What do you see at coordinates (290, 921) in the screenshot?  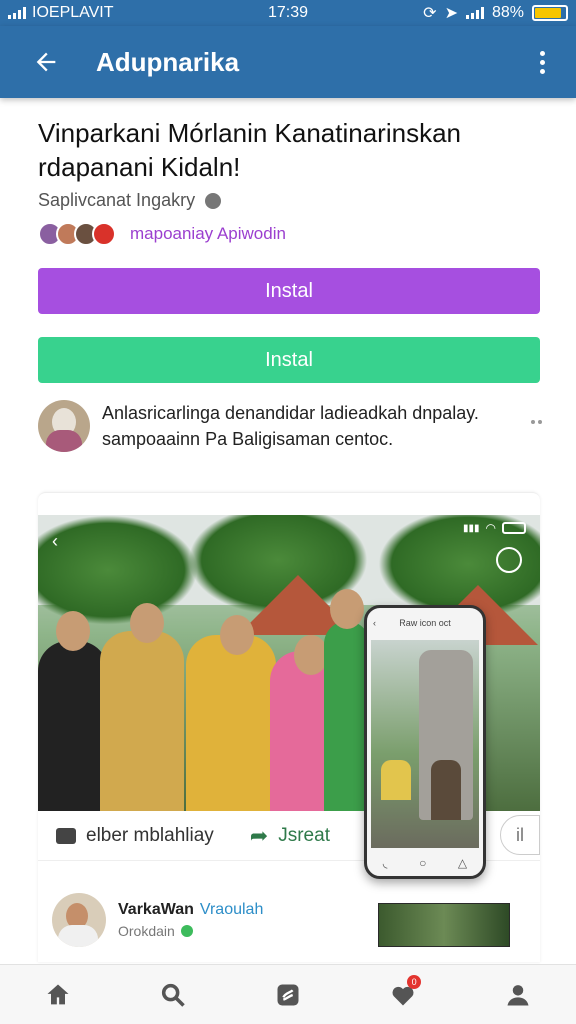 I see `post-row: VarkaWan Vraoulah Orokdain` at bounding box center [290, 921].